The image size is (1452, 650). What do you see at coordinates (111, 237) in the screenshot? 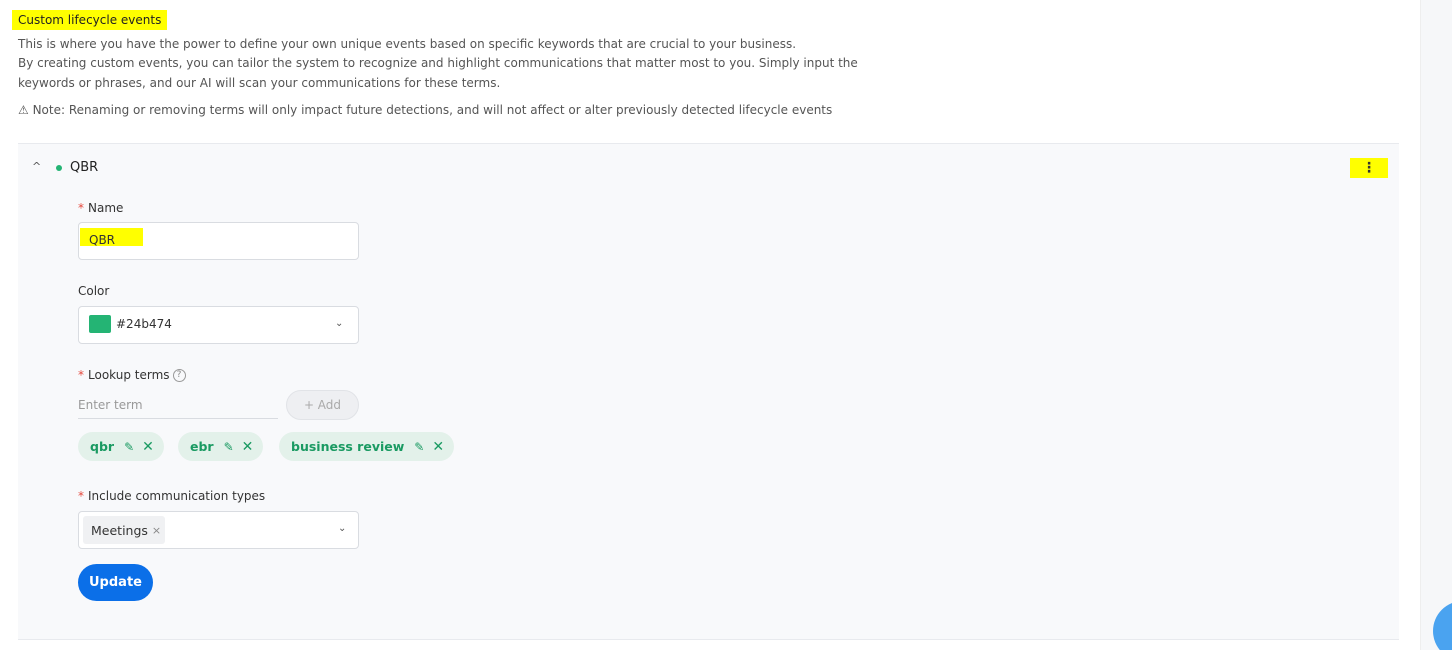
I see `name-input-value: QBR` at bounding box center [111, 237].